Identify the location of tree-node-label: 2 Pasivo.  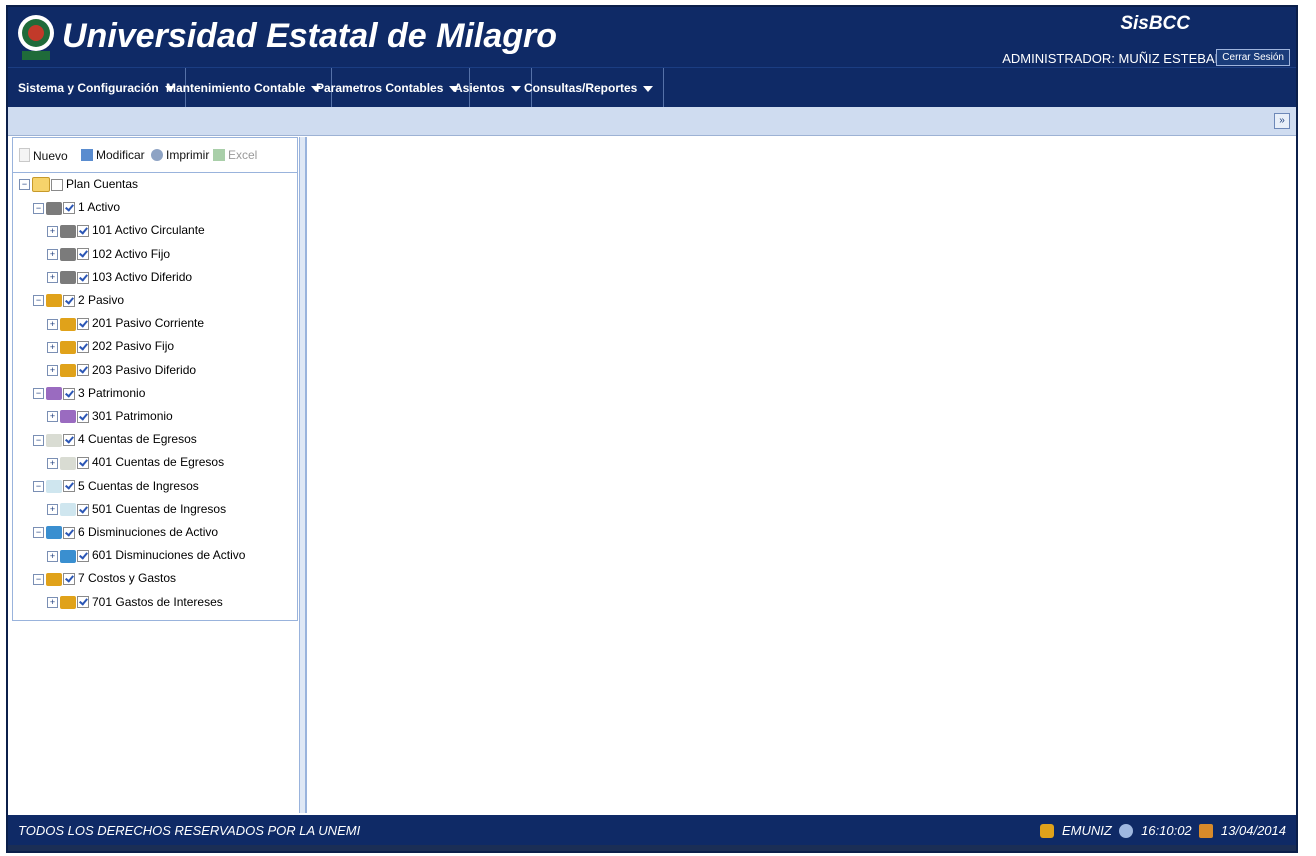
(101, 300).